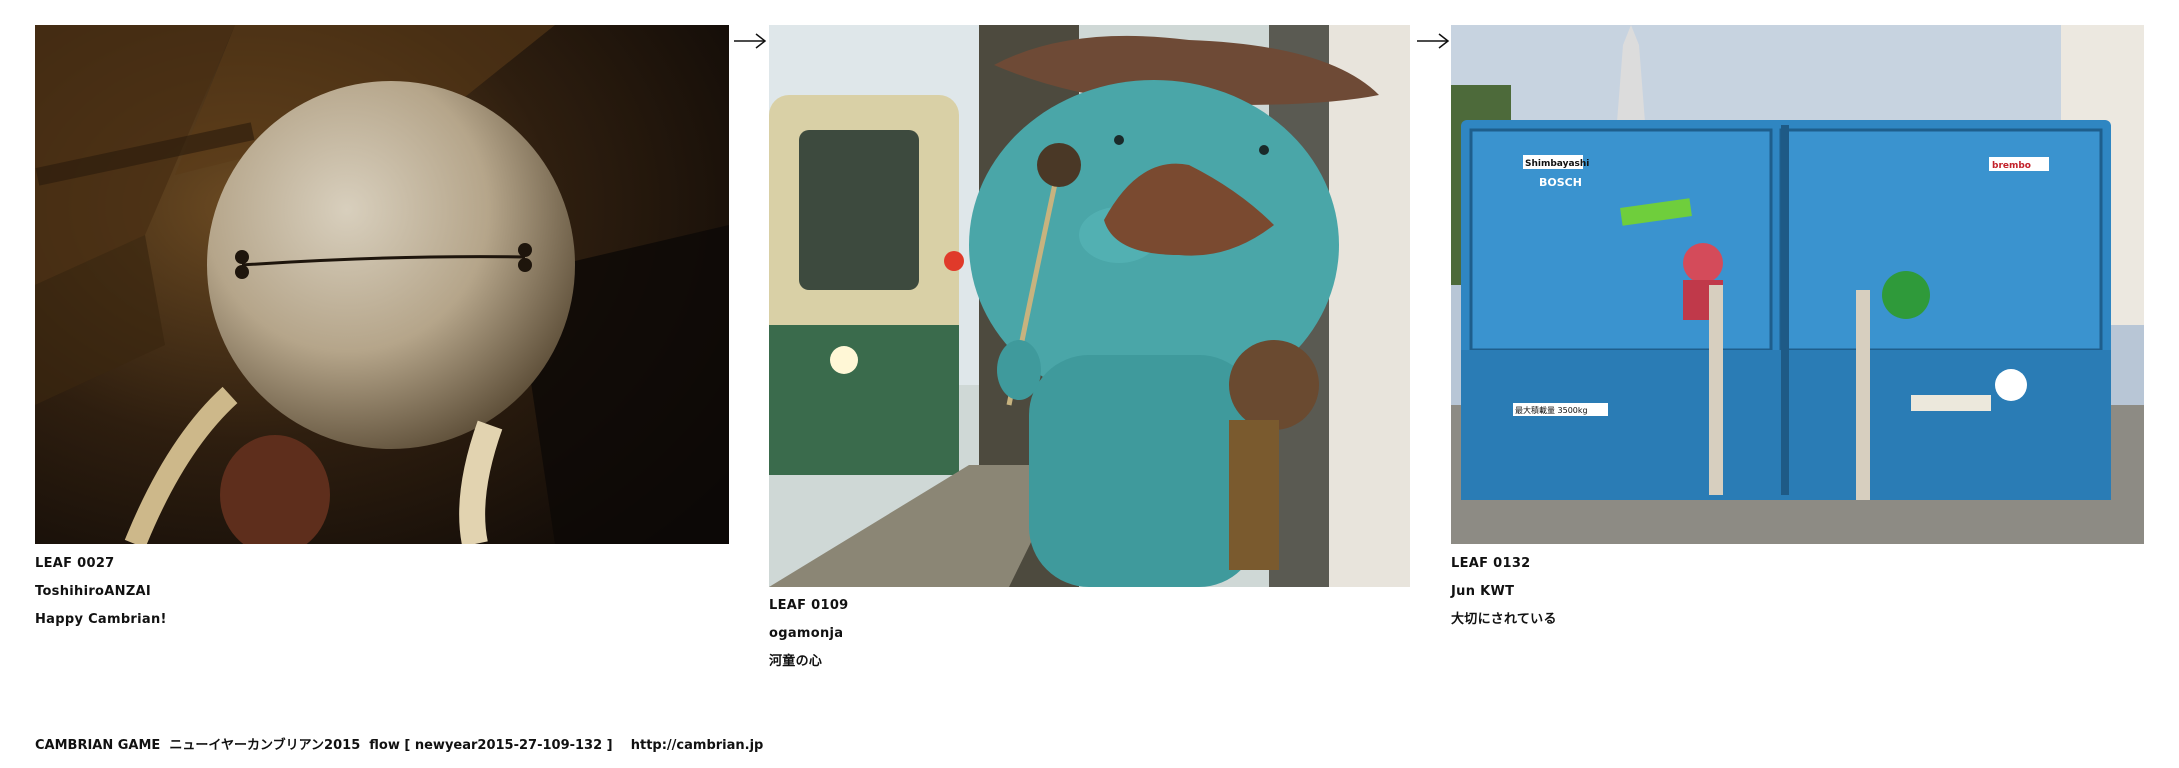 The width and height of the screenshot is (2179, 768). I want to click on leaf-id: LEAF 0132, so click(1491, 563).